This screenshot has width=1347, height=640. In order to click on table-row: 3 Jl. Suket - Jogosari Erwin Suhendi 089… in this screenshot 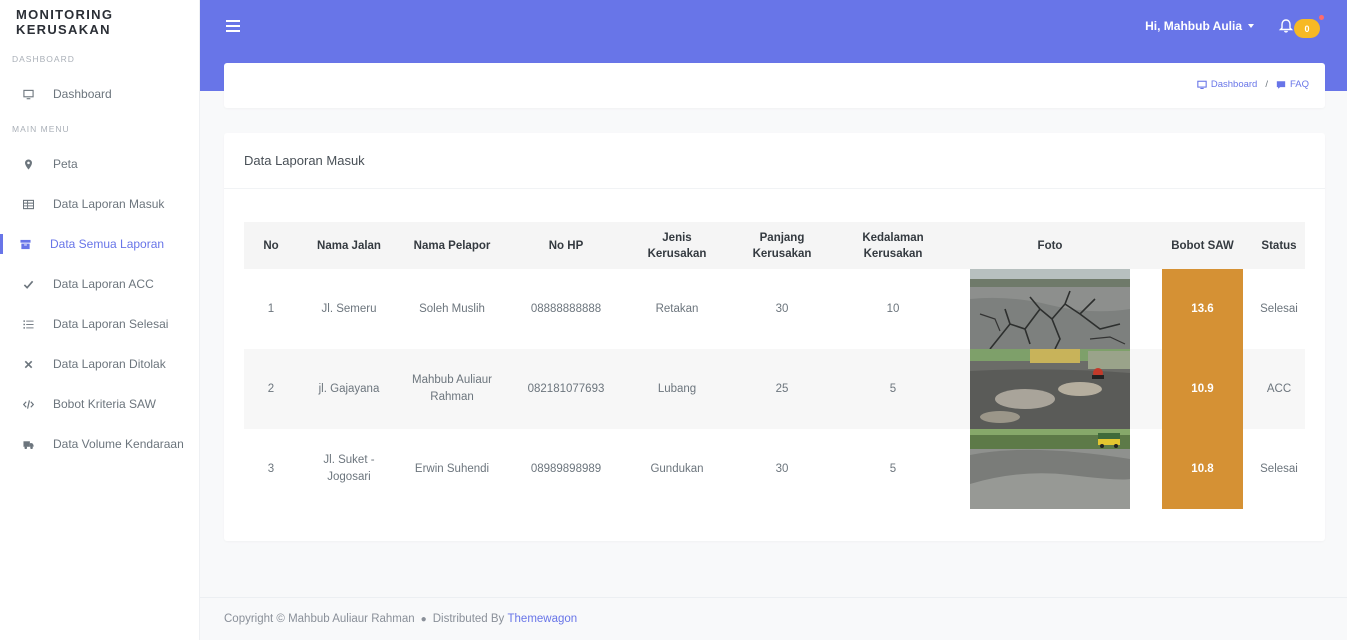, I will do `click(774, 469)`.